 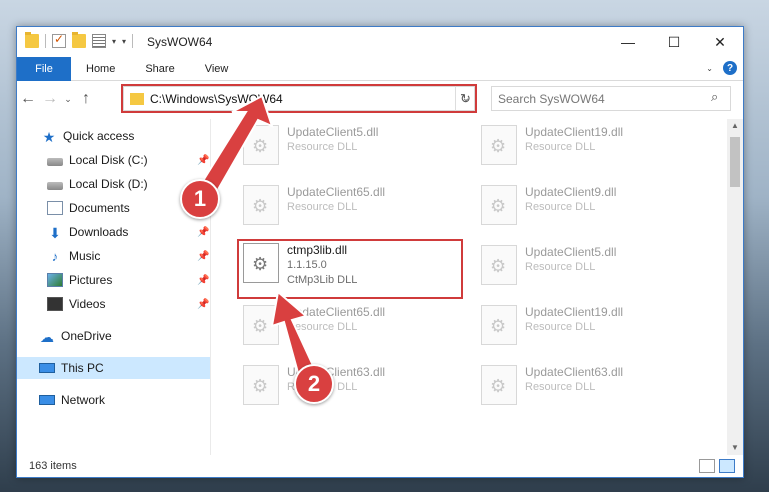 I want to click on step-badge-2: 2, so click(x=314, y=384).